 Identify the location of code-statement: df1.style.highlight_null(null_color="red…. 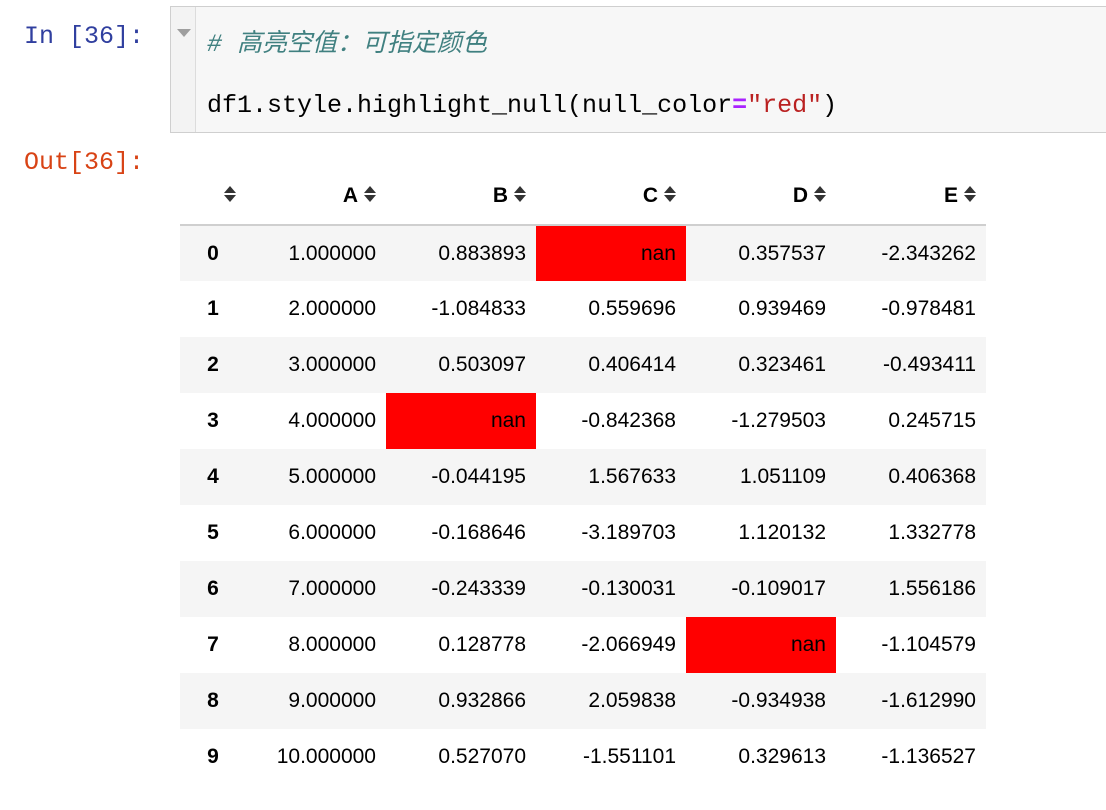
(522, 105).